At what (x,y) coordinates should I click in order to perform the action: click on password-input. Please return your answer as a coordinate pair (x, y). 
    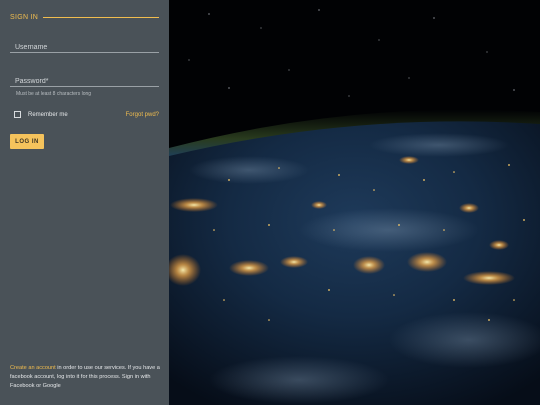
    Looking at the image, I should click on (84, 81).